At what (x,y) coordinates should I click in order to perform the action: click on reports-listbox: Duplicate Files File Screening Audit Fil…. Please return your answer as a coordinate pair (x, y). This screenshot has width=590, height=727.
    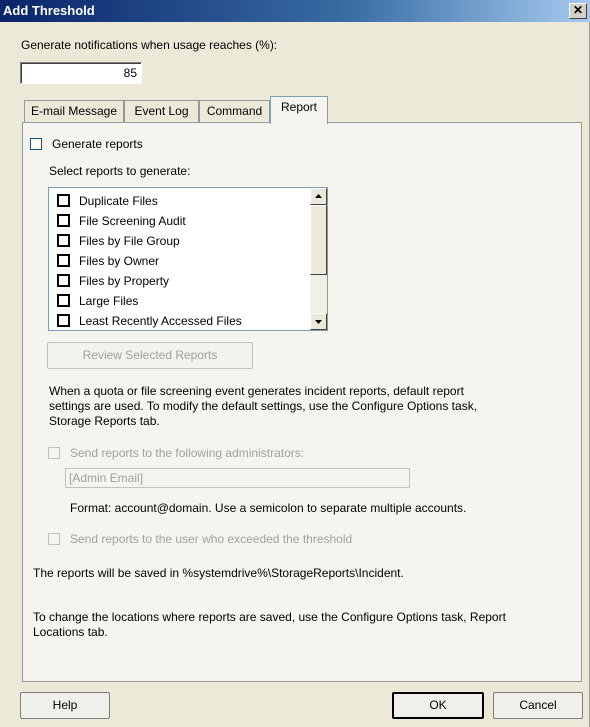
    Looking at the image, I should click on (188, 259).